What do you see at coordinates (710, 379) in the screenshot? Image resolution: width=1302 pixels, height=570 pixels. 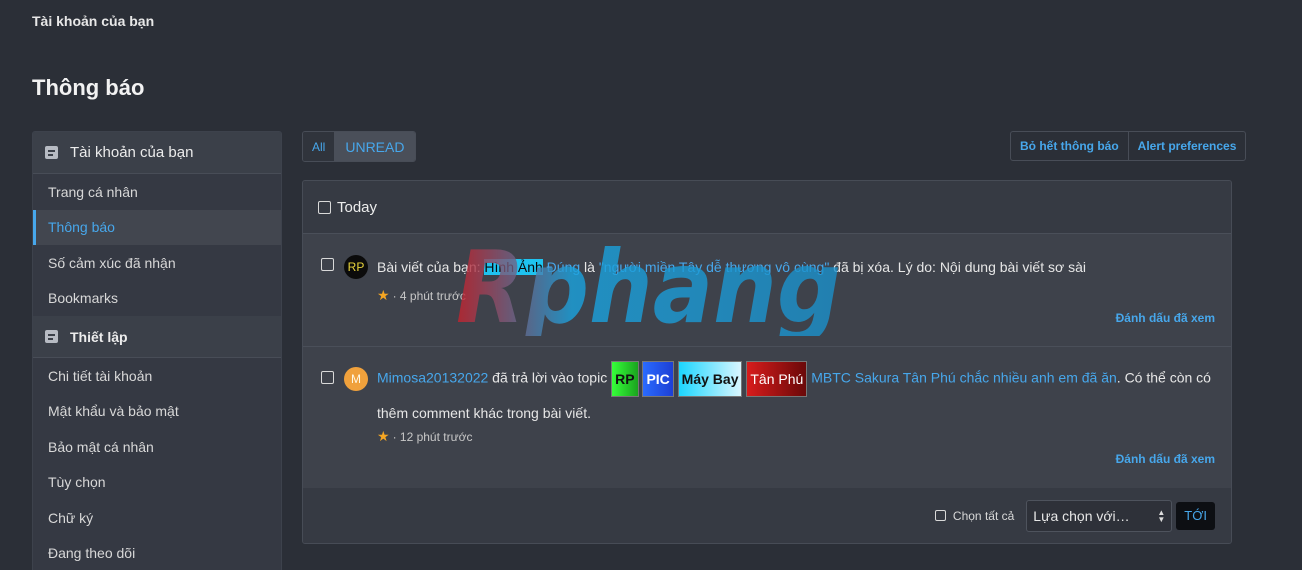 I see `tag-may-bay: Máy Bay` at bounding box center [710, 379].